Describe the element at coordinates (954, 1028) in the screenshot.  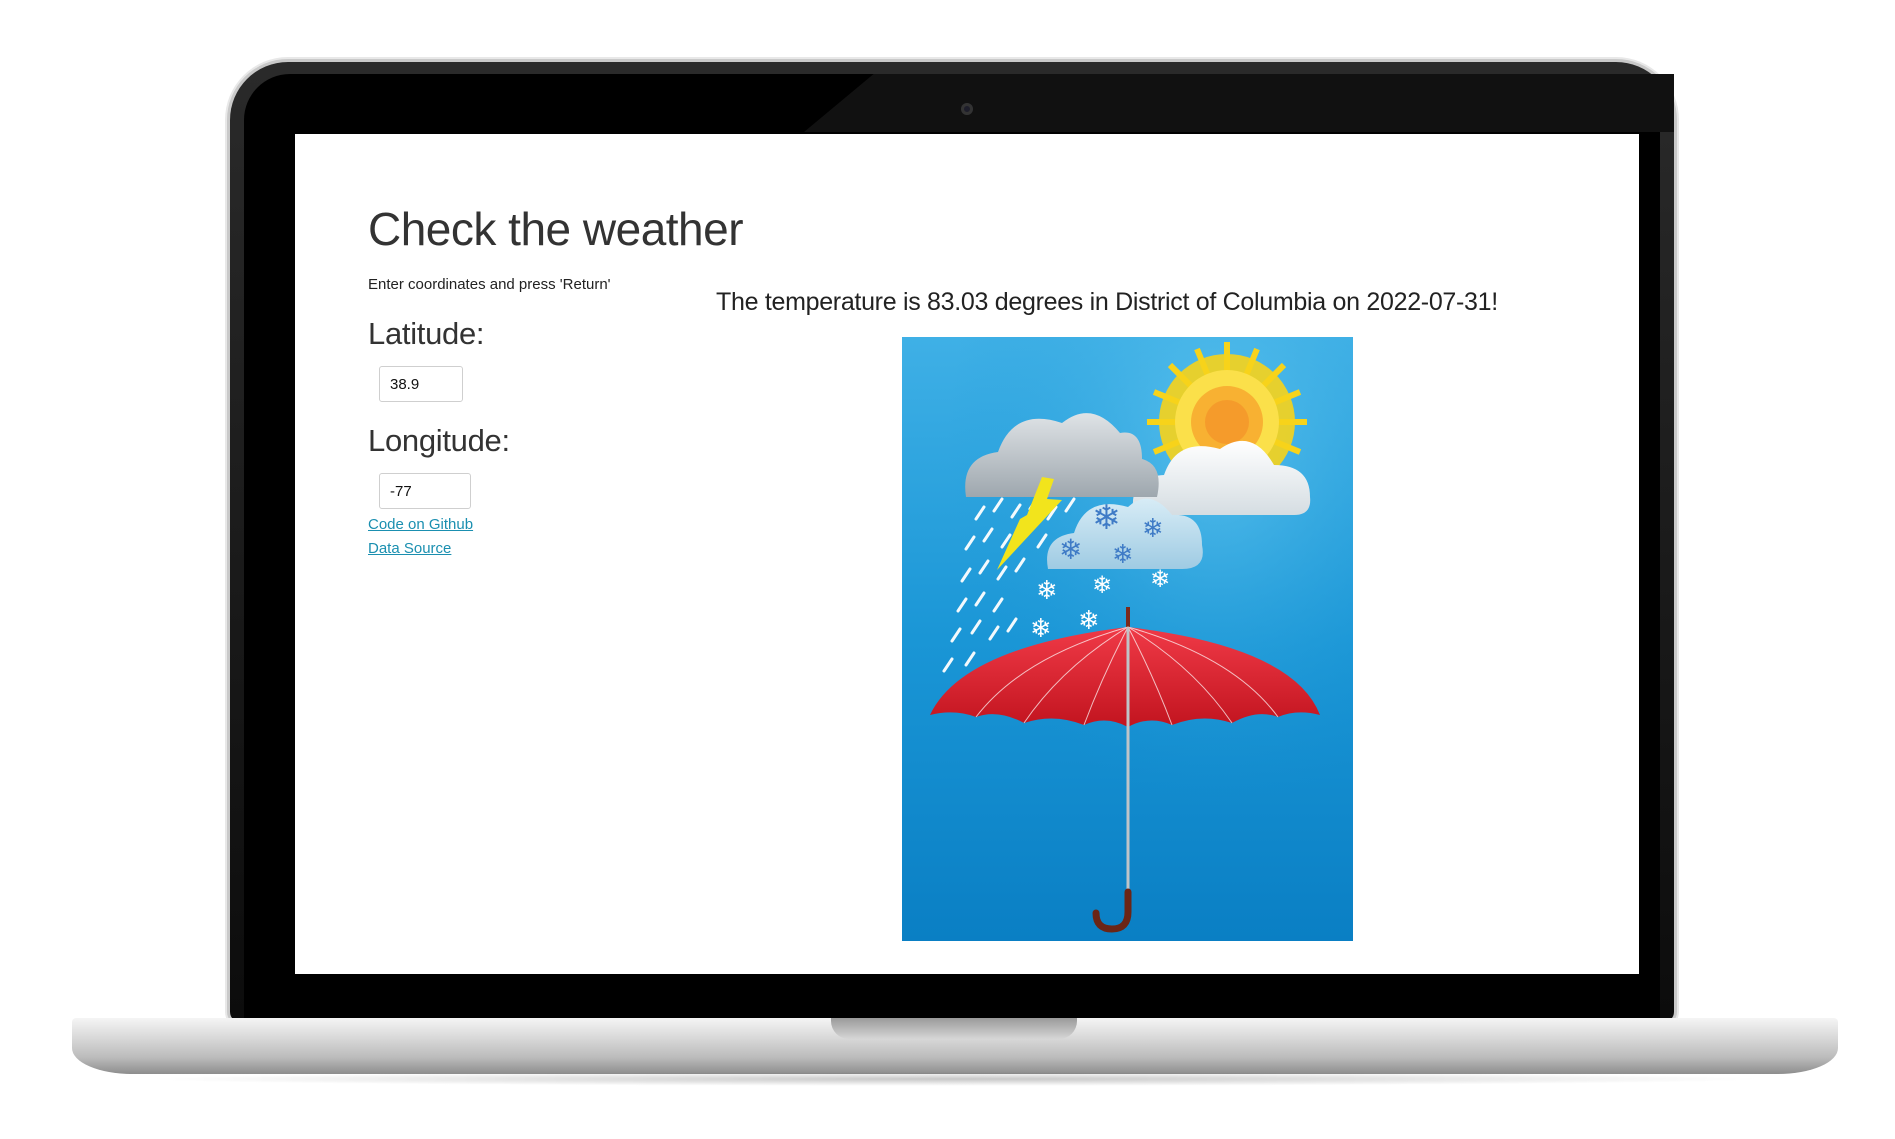
I see `trackpad-notch` at that location.